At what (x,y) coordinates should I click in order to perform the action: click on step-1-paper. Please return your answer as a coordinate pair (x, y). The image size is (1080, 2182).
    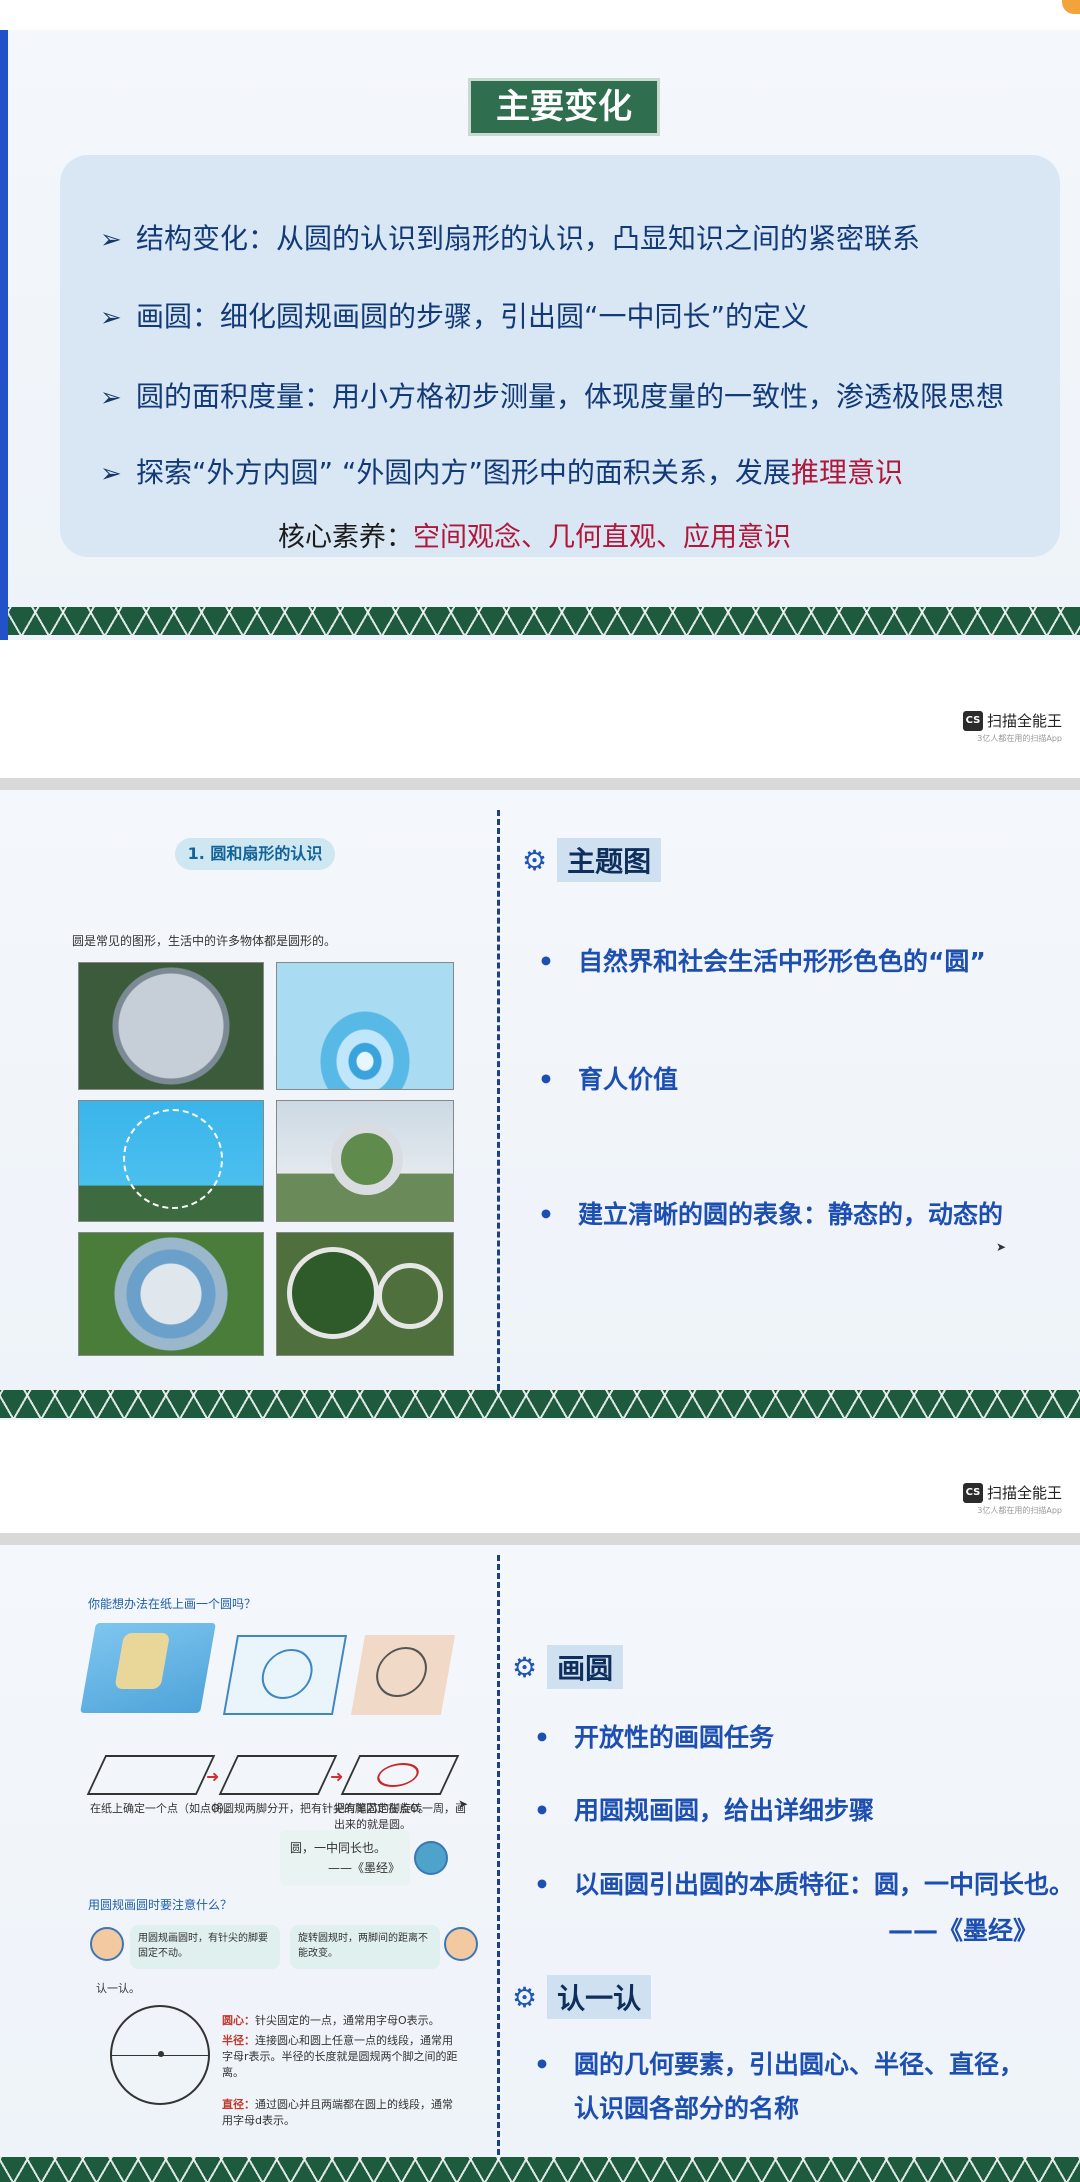
    Looking at the image, I should click on (151, 1775).